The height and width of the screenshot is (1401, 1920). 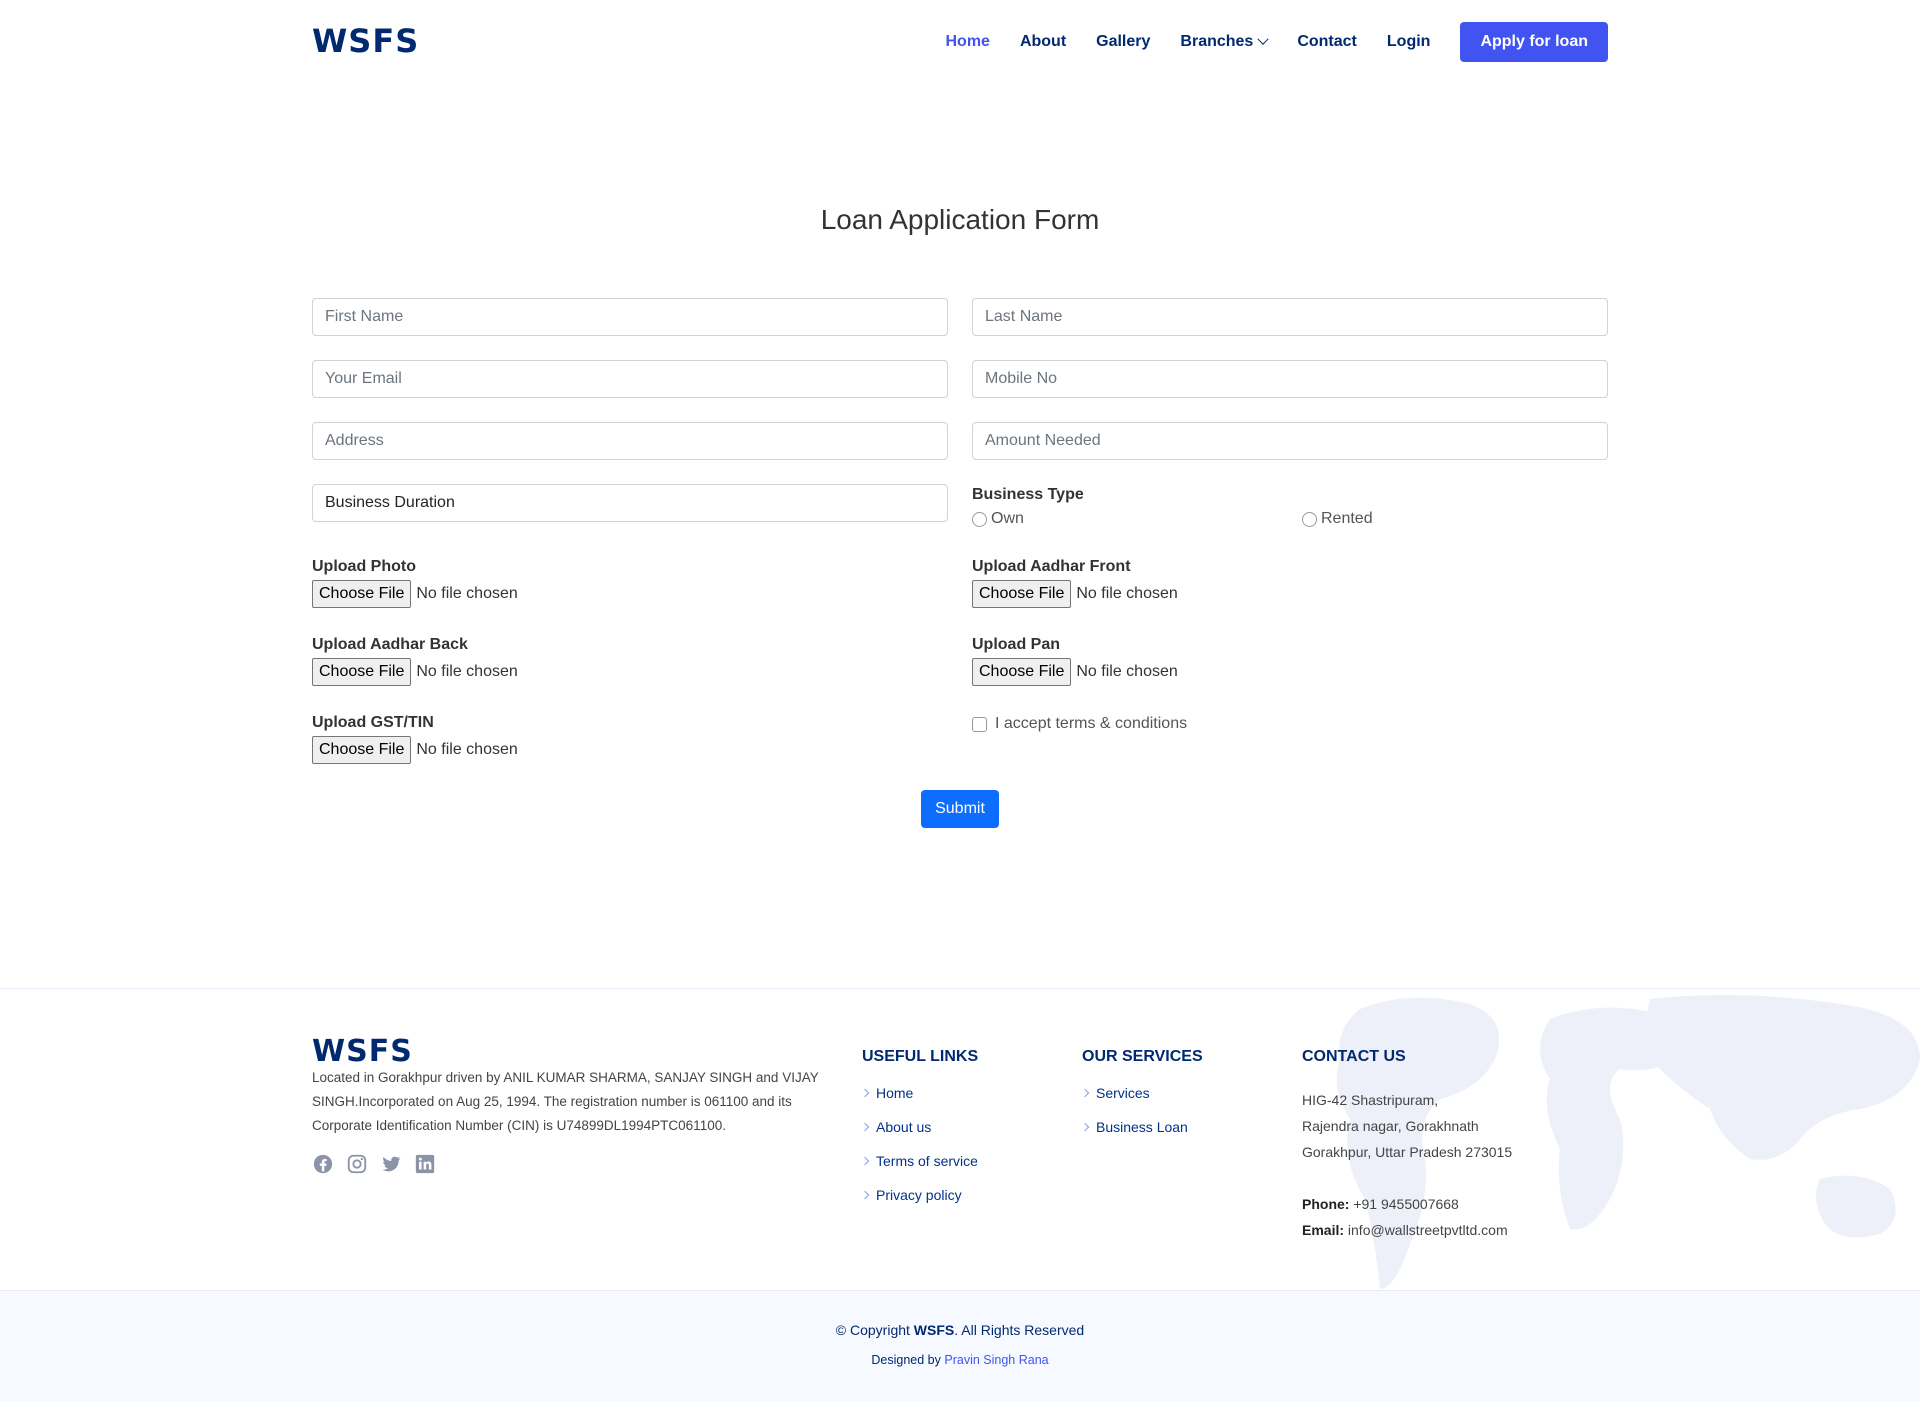 What do you see at coordinates (895, 1093) in the screenshot?
I see `footer-link-label: Home` at bounding box center [895, 1093].